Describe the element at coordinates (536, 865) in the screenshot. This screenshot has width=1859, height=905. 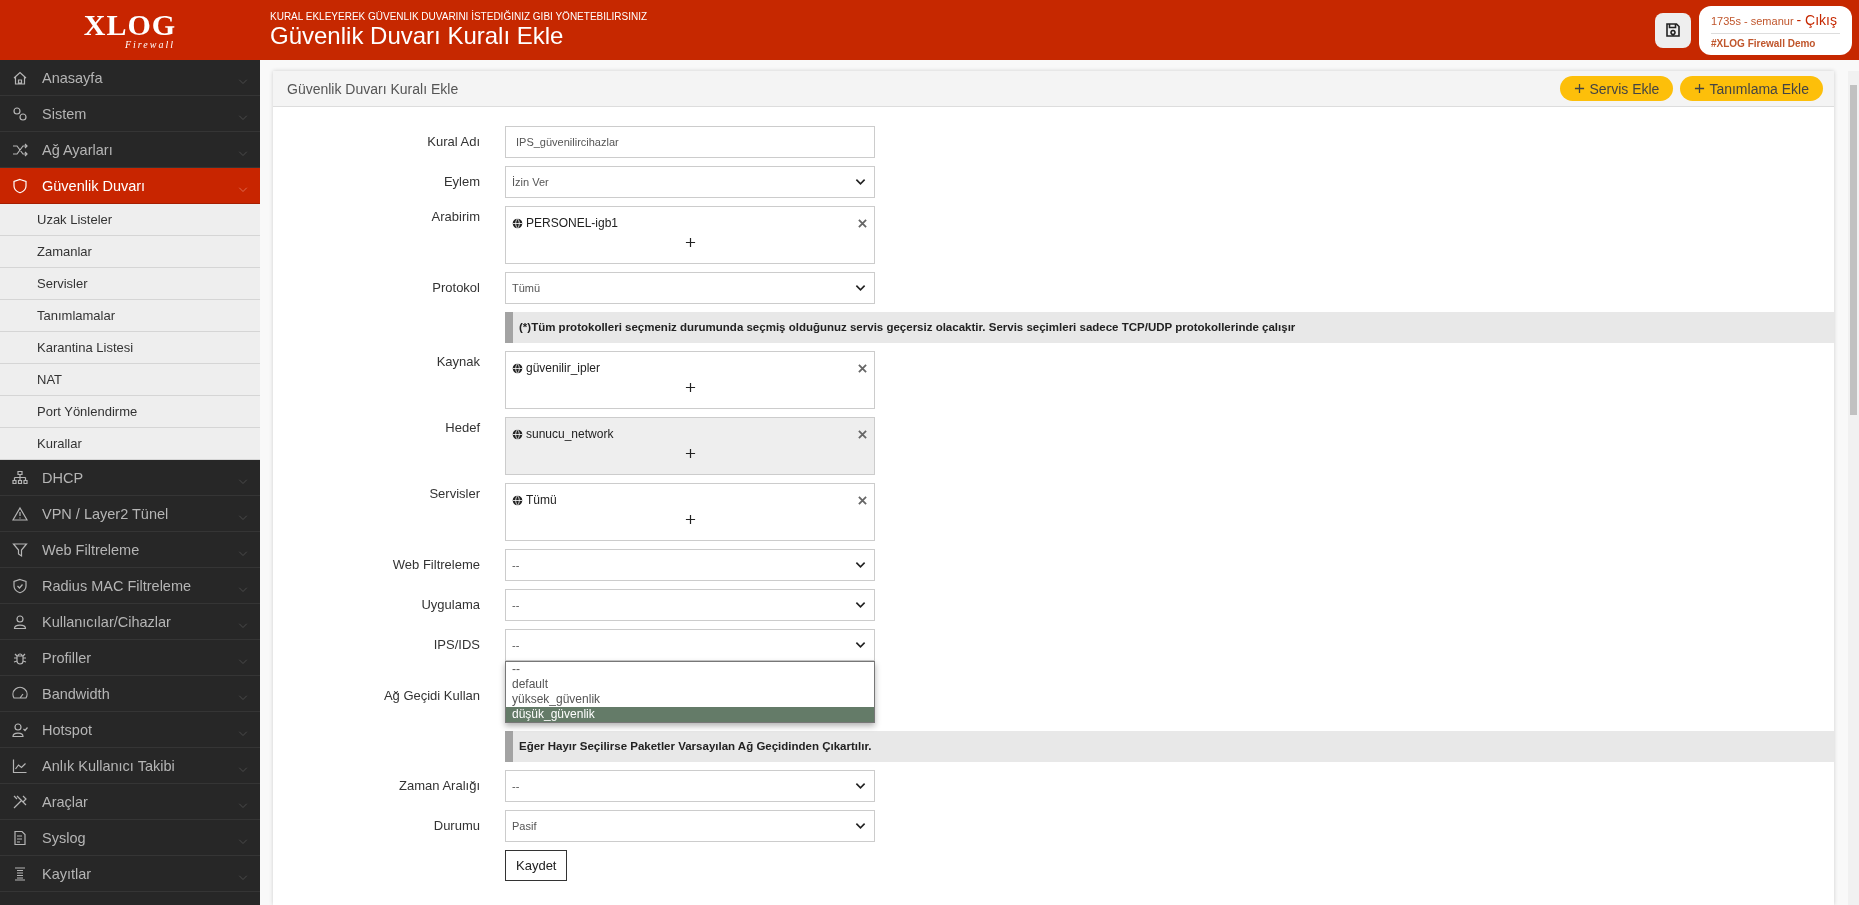
I see `save-button: Kaydet` at that location.